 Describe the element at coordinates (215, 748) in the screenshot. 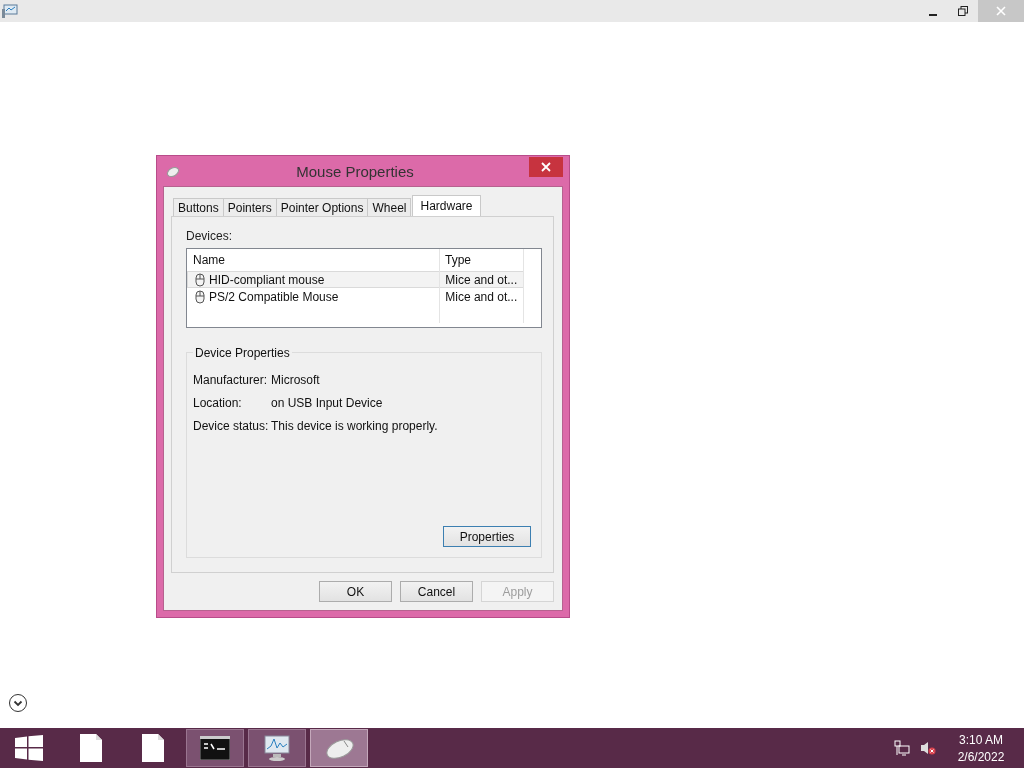

I see `console-icon` at that location.